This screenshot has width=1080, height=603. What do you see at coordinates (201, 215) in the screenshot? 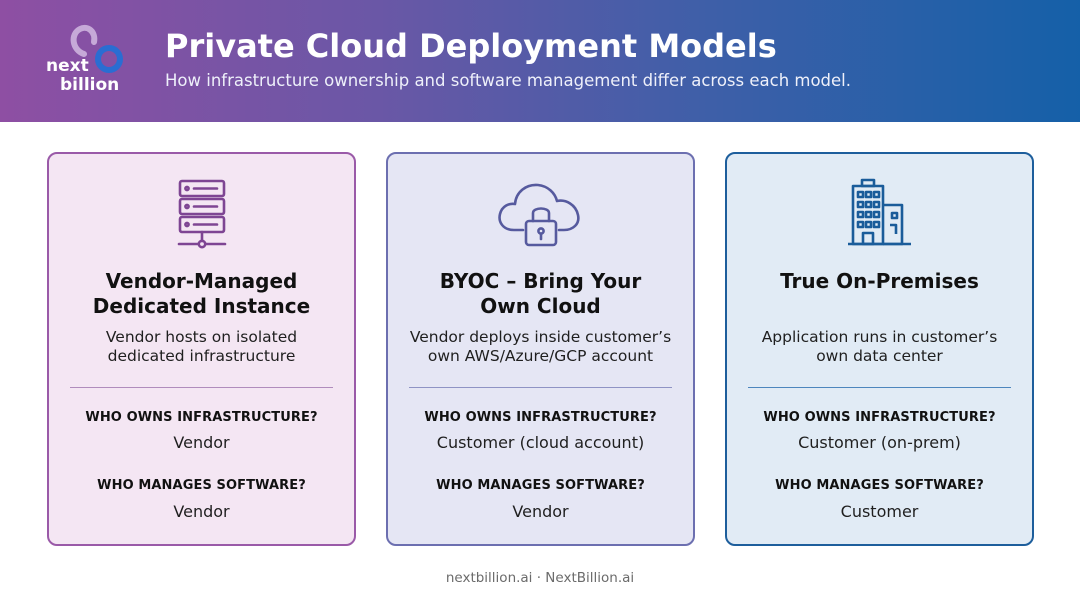
I see `server-rack-icon` at bounding box center [201, 215].